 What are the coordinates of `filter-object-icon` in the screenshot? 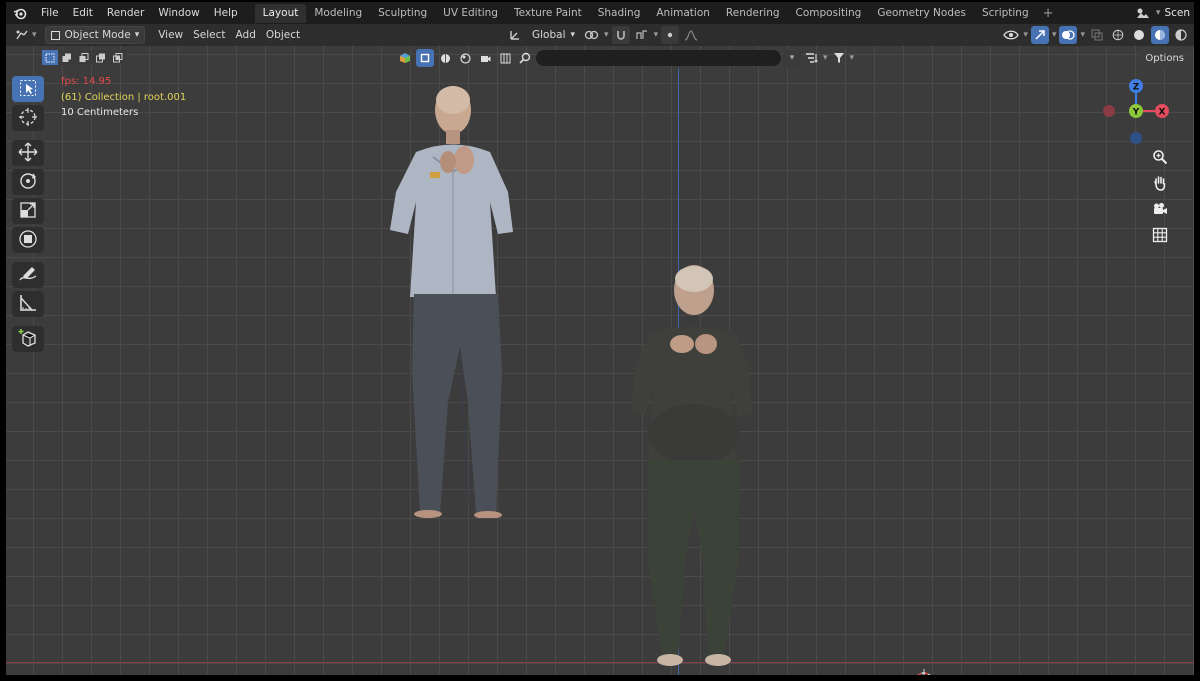 It's located at (425, 58).